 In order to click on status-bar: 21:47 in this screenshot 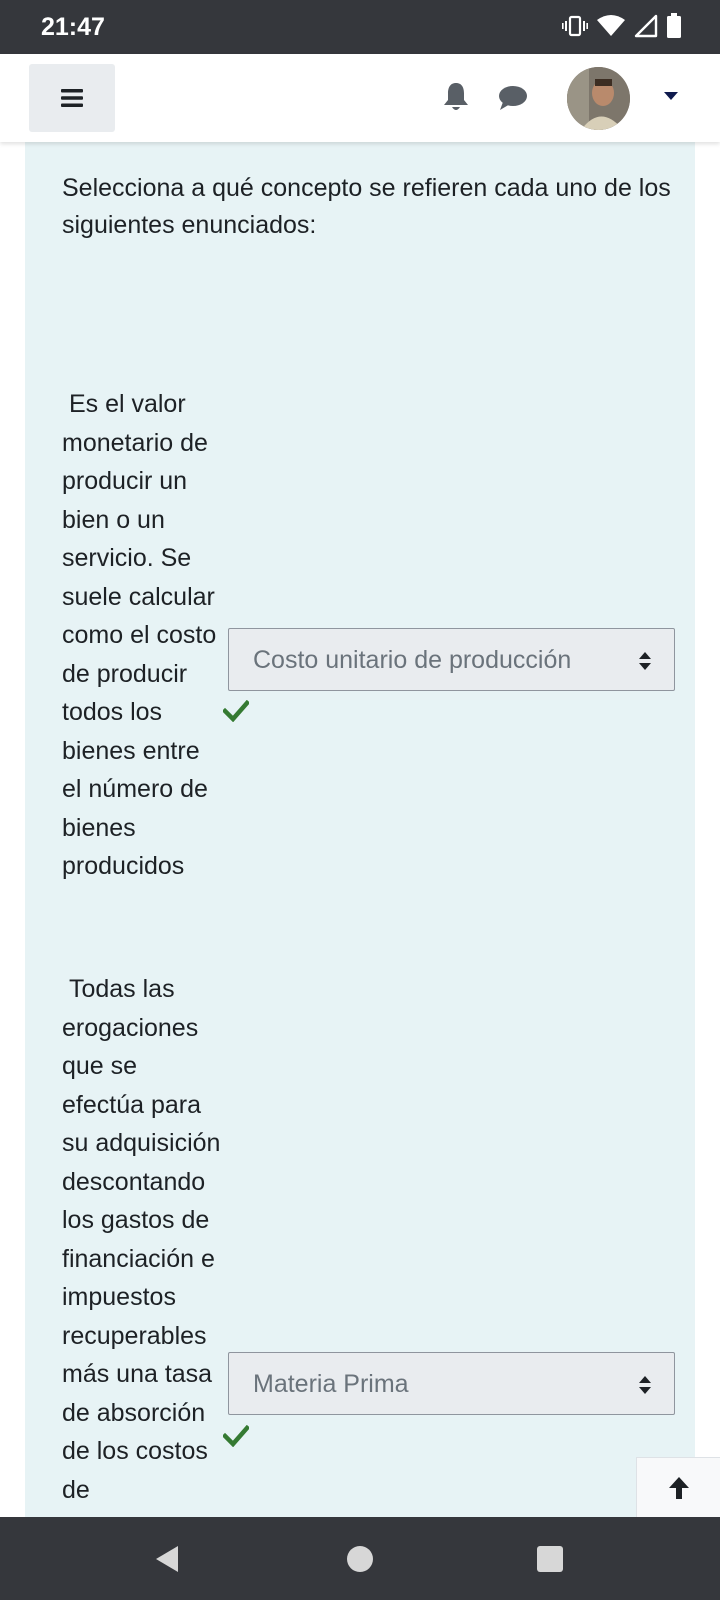, I will do `click(360, 27)`.